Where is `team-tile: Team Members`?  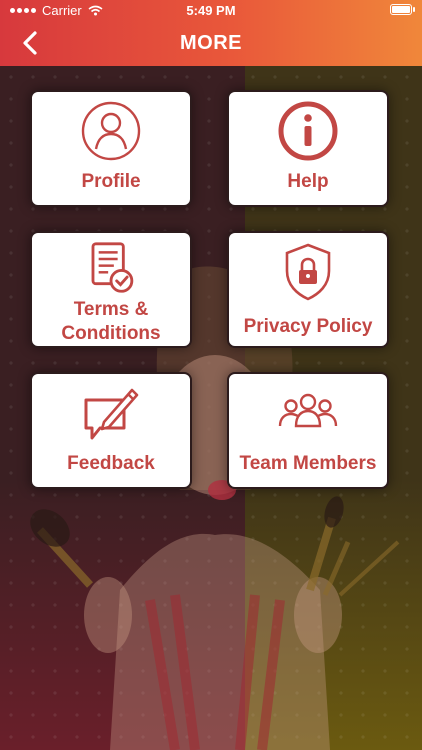
team-tile: Team Members is located at coordinates (308, 430).